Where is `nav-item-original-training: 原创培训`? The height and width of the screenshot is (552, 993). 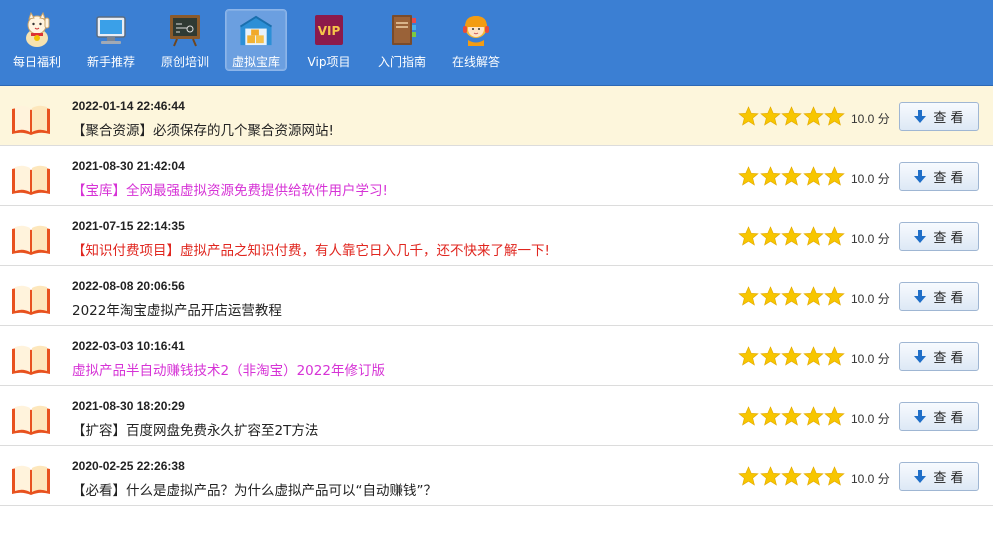
nav-item-original-training: 原创培训 is located at coordinates (185, 40).